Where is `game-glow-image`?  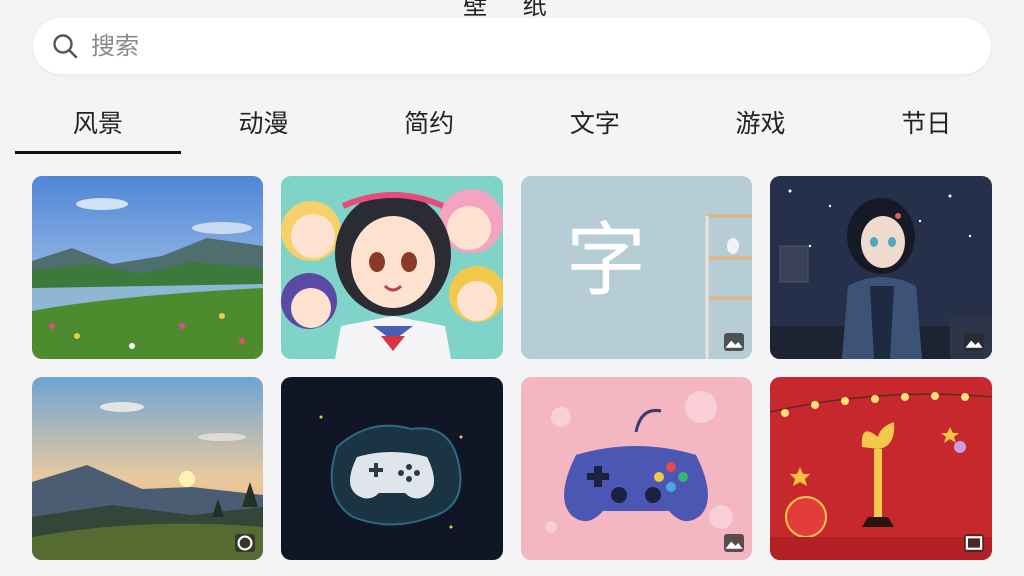 game-glow-image is located at coordinates (392, 468).